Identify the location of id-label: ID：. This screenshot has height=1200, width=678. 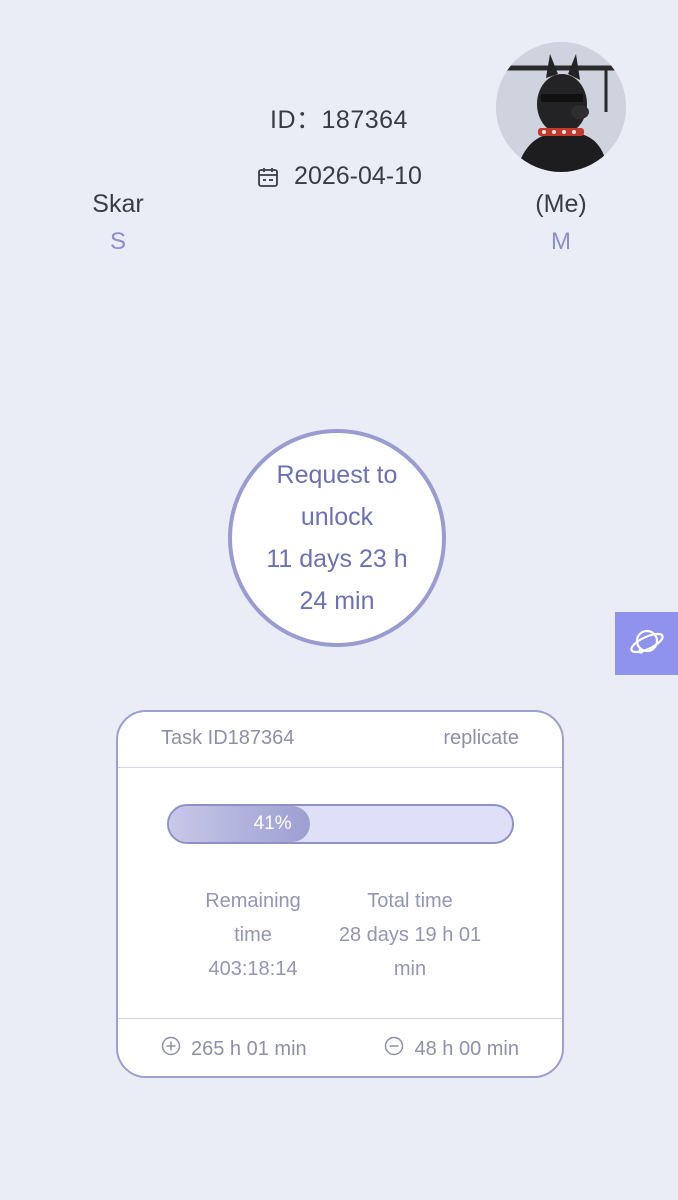
(296, 120).